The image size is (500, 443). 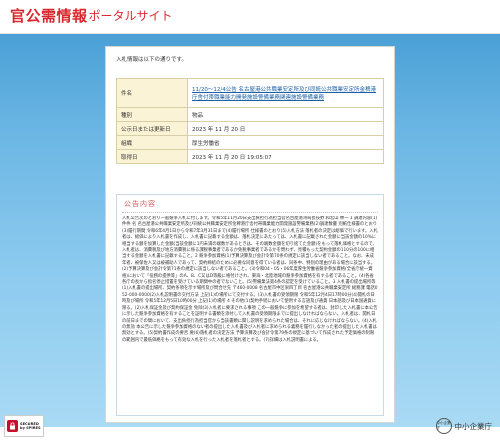 I want to click on agency-brand: 中小企業庁 中小企業庁, so click(x=464, y=426).